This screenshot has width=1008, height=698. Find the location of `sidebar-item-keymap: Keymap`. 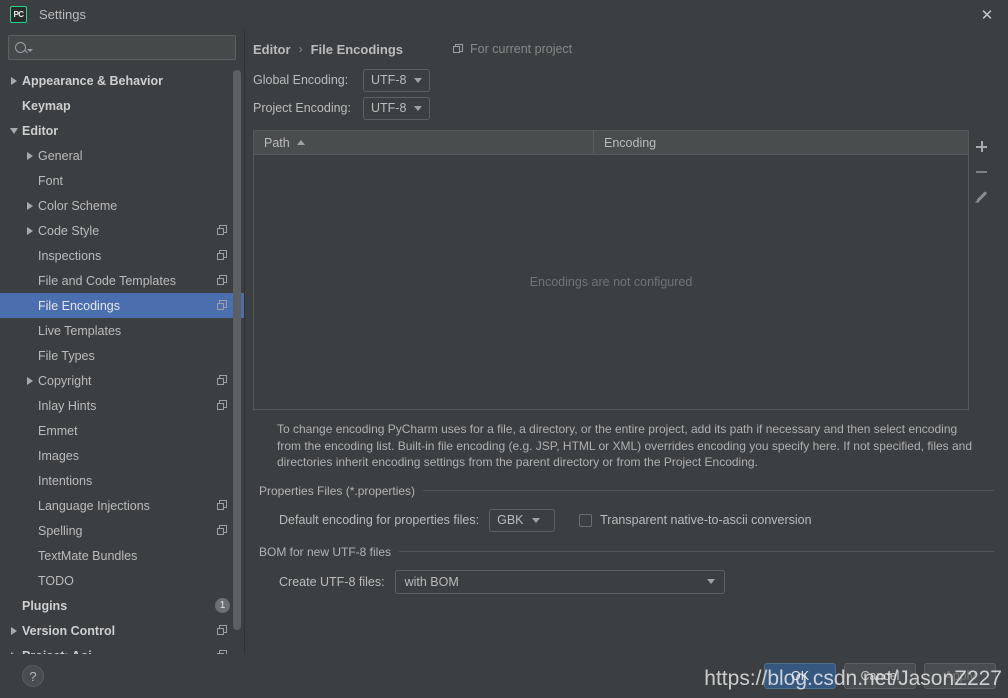

sidebar-item-keymap: Keymap is located at coordinates (122, 105).